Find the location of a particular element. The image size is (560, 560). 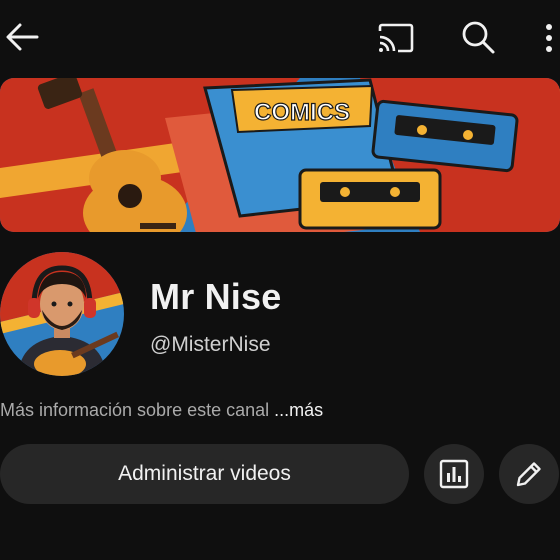

channel-description-link: Más información sobre este canal ...más is located at coordinates (280, 410).